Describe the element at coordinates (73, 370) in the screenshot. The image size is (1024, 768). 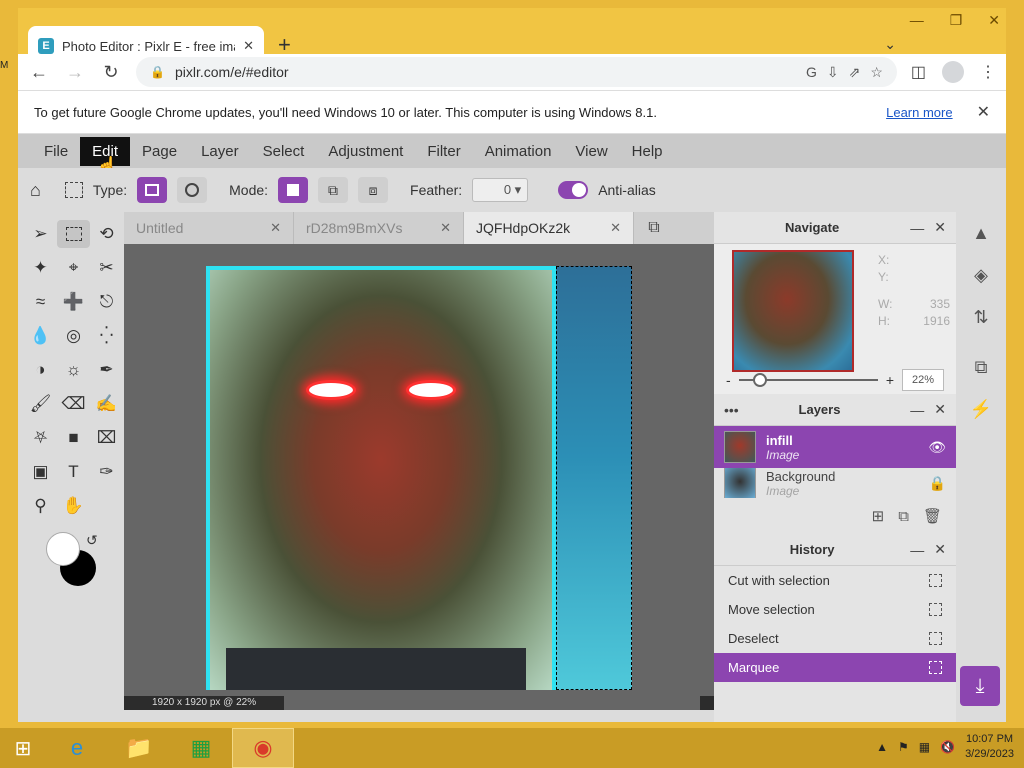
I see `color-replace-tool-icon: ☼` at that location.